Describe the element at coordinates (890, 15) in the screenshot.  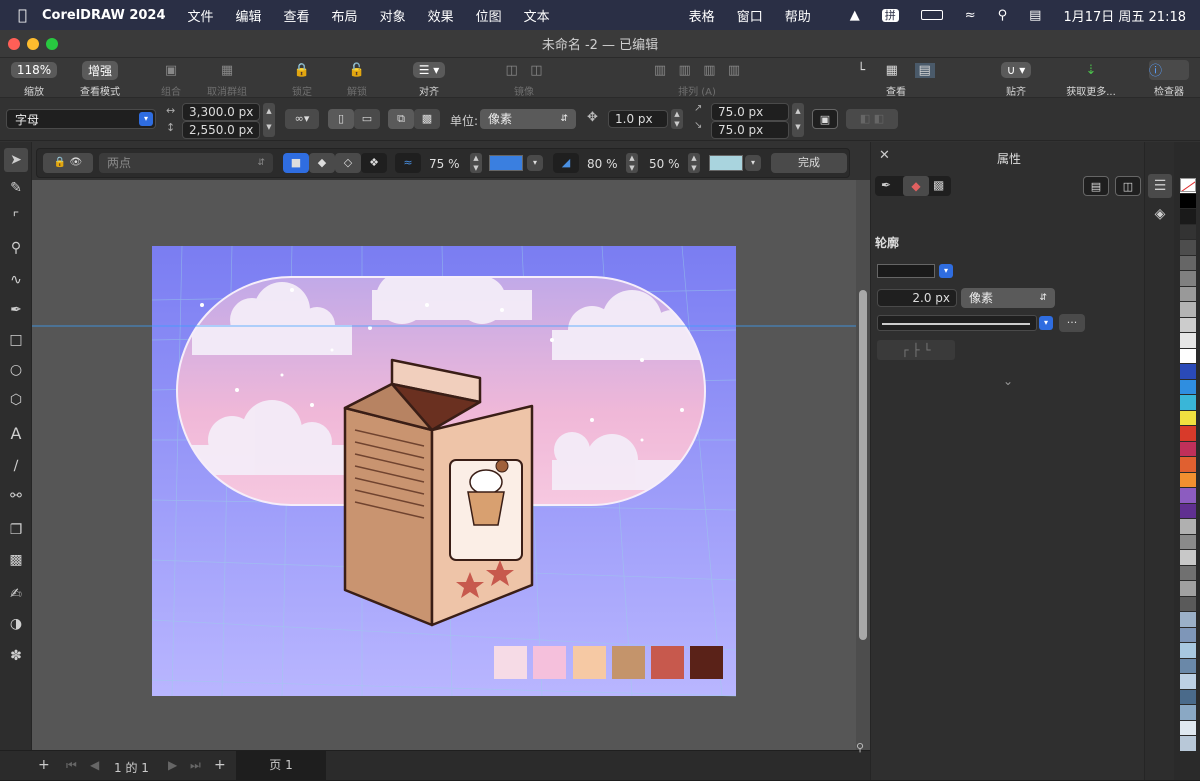
I see `ime-indicator: 拼` at that location.